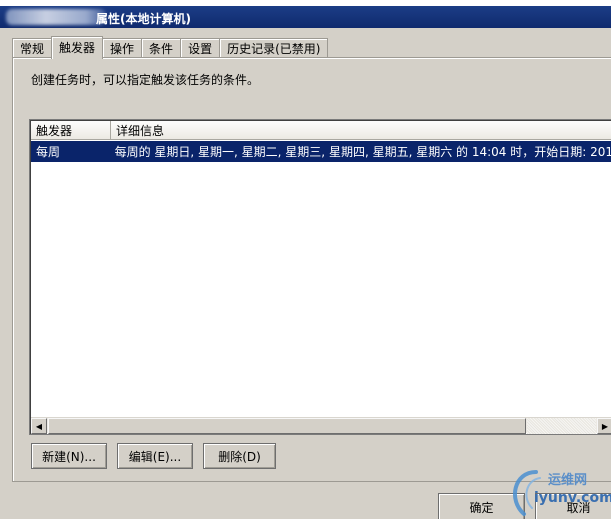 The width and height of the screenshot is (611, 519). I want to click on horizontal-scrollbar: ◀ ▶, so click(321, 425).